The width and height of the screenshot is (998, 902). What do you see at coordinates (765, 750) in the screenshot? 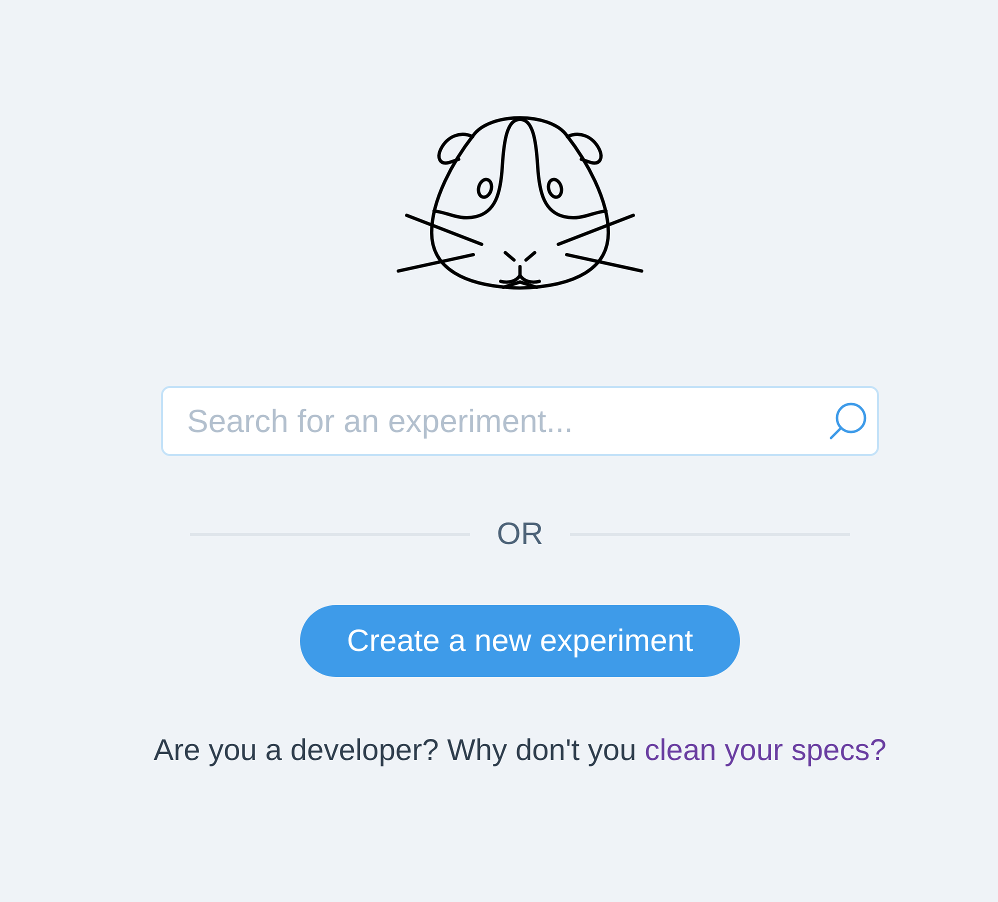
I see `clean-specs-link: clean your specs?` at bounding box center [765, 750].